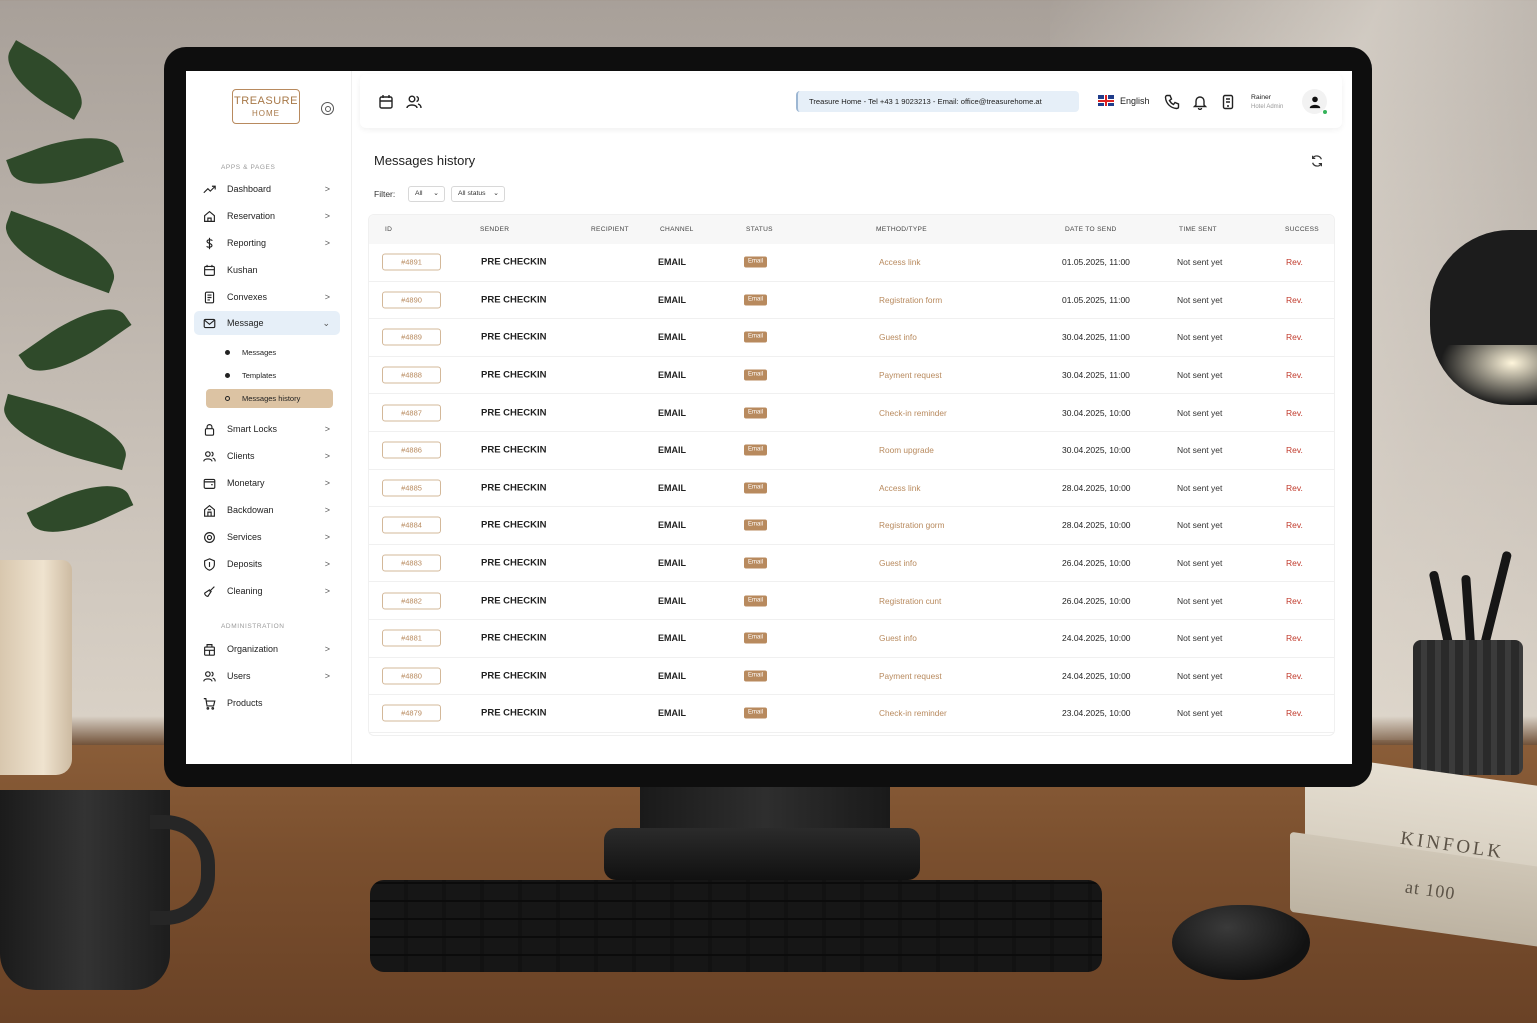 Image resolution: width=1537 pixels, height=1023 pixels. What do you see at coordinates (478, 194) in the screenshot?
I see `filter-status-select: All status ⌄` at bounding box center [478, 194].